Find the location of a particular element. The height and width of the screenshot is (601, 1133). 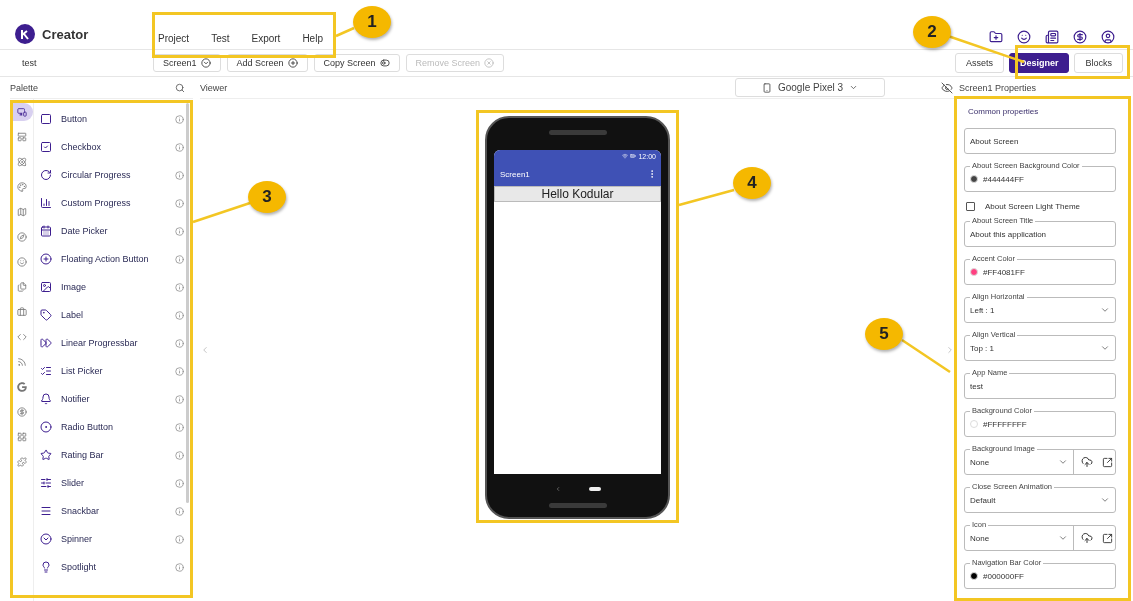

chevron-right-icon is located at coordinates (950, 350).